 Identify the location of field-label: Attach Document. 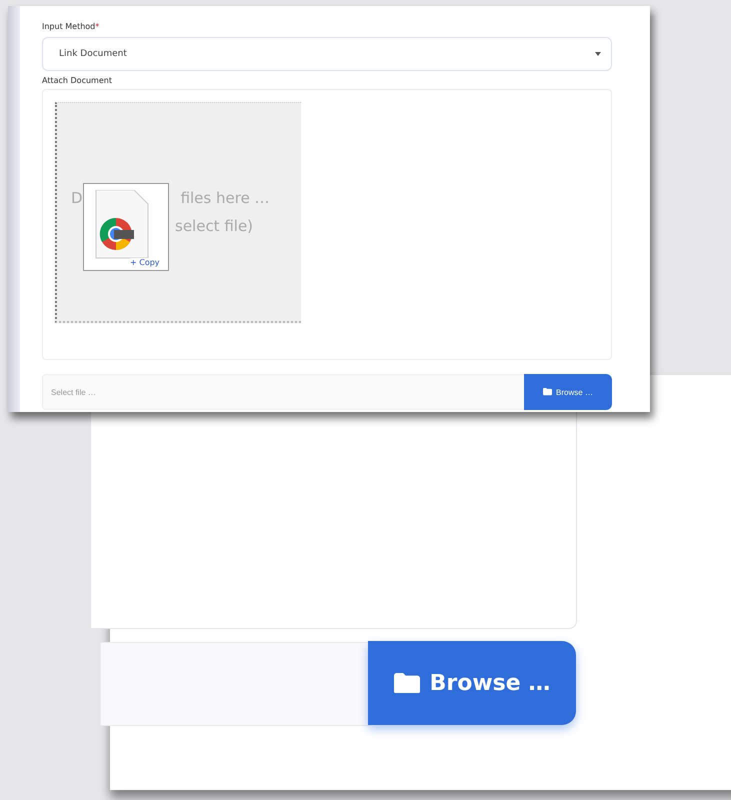
(77, 80).